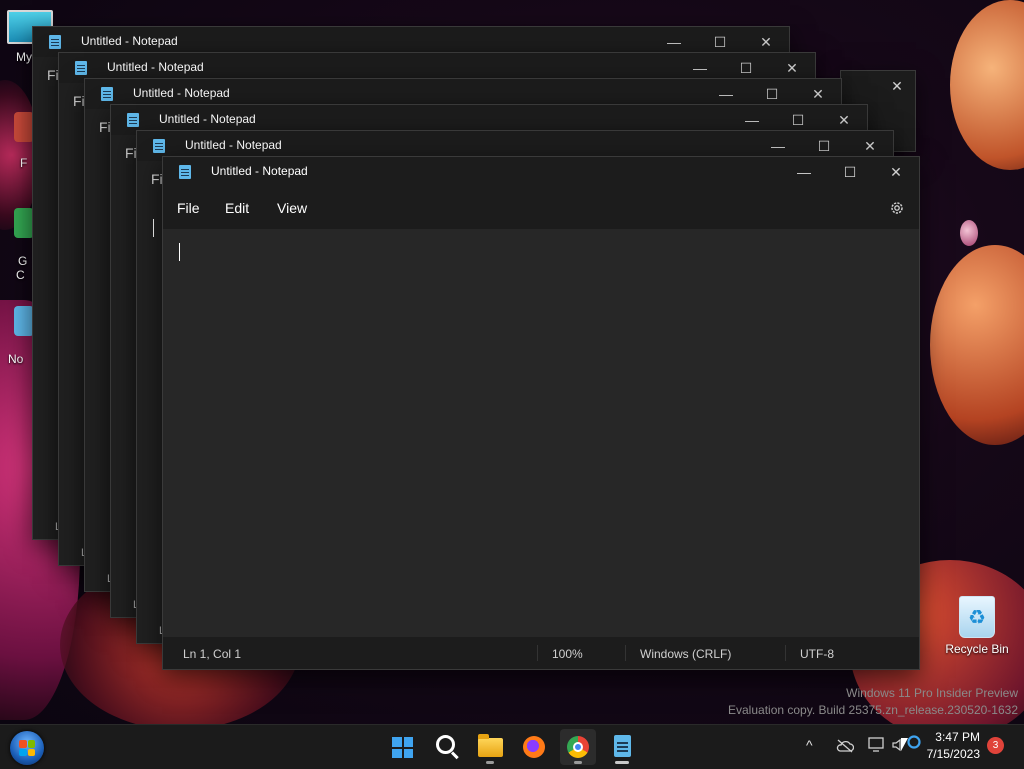 The width and height of the screenshot is (1024, 769). Describe the element at coordinates (877, 745) in the screenshot. I see `network-icon` at that location.